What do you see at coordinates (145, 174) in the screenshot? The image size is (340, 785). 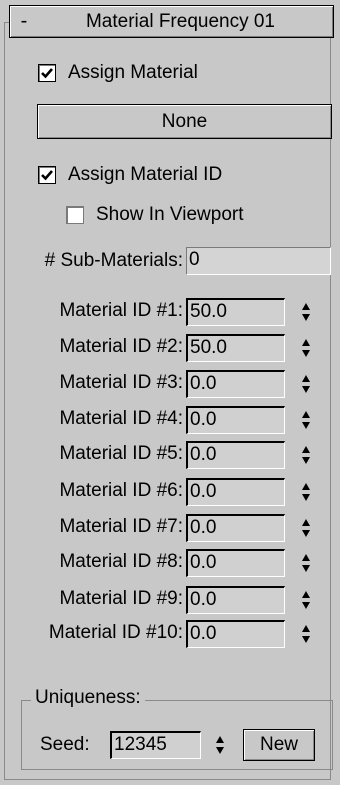 I see `assign-material-id-label: Assign Material ID` at bounding box center [145, 174].